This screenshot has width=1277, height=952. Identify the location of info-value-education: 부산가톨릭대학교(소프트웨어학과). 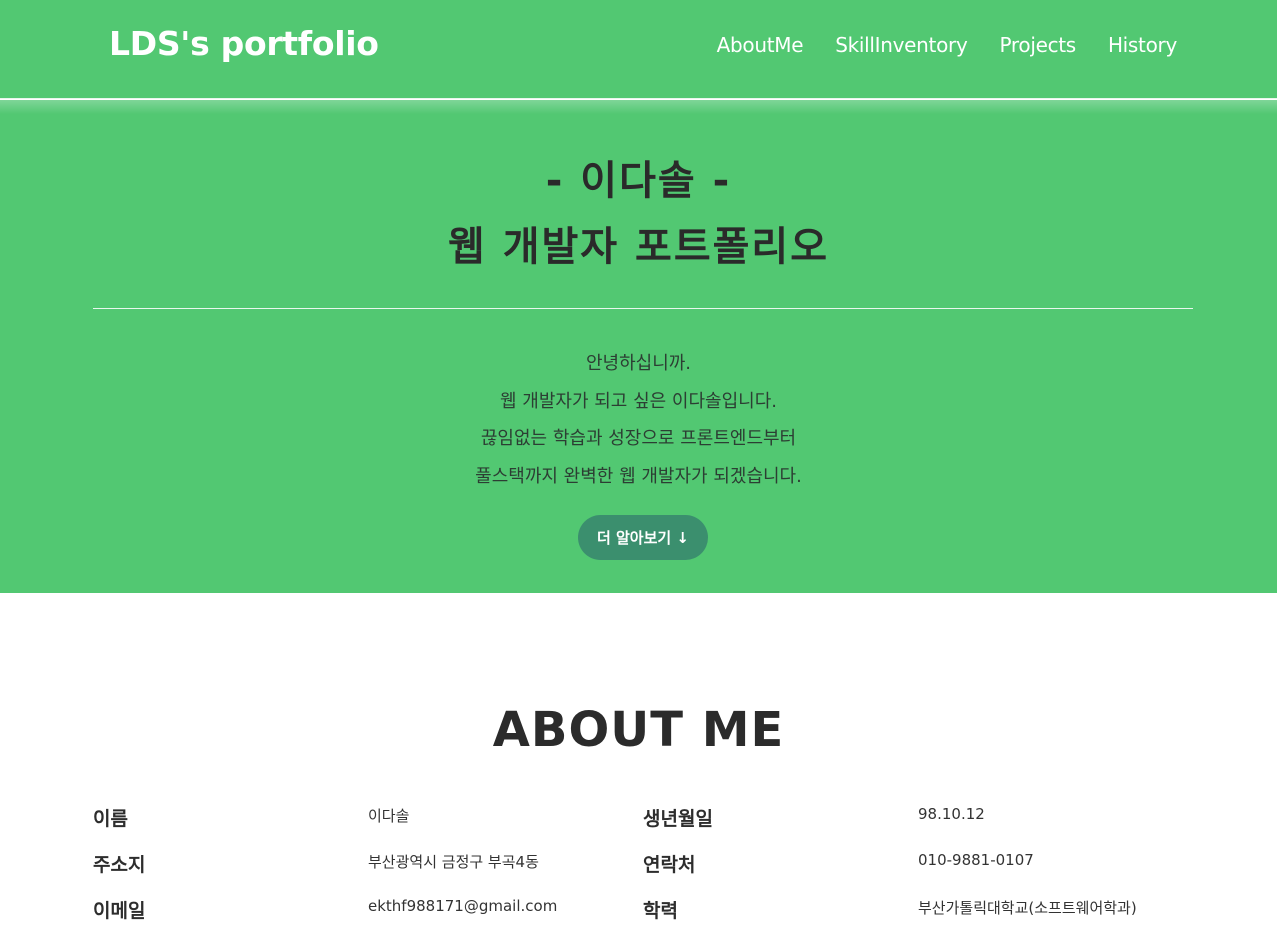
(1027, 908).